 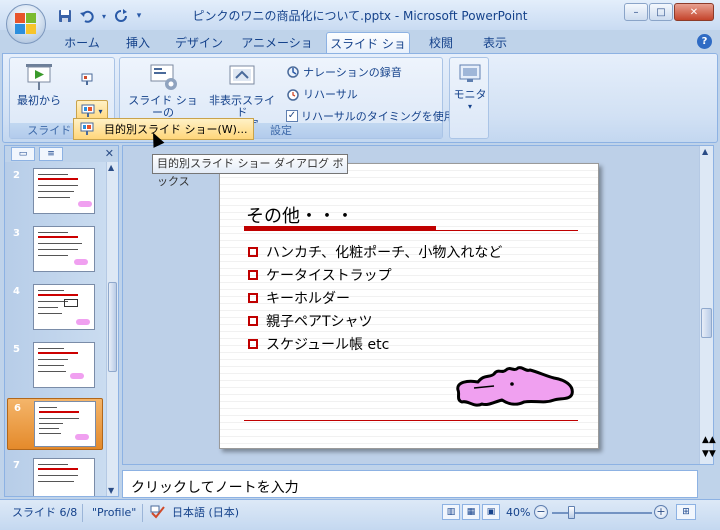 What do you see at coordinates (308, 298) in the screenshot?
I see `bullet-text: キーホルダー` at bounding box center [308, 298].